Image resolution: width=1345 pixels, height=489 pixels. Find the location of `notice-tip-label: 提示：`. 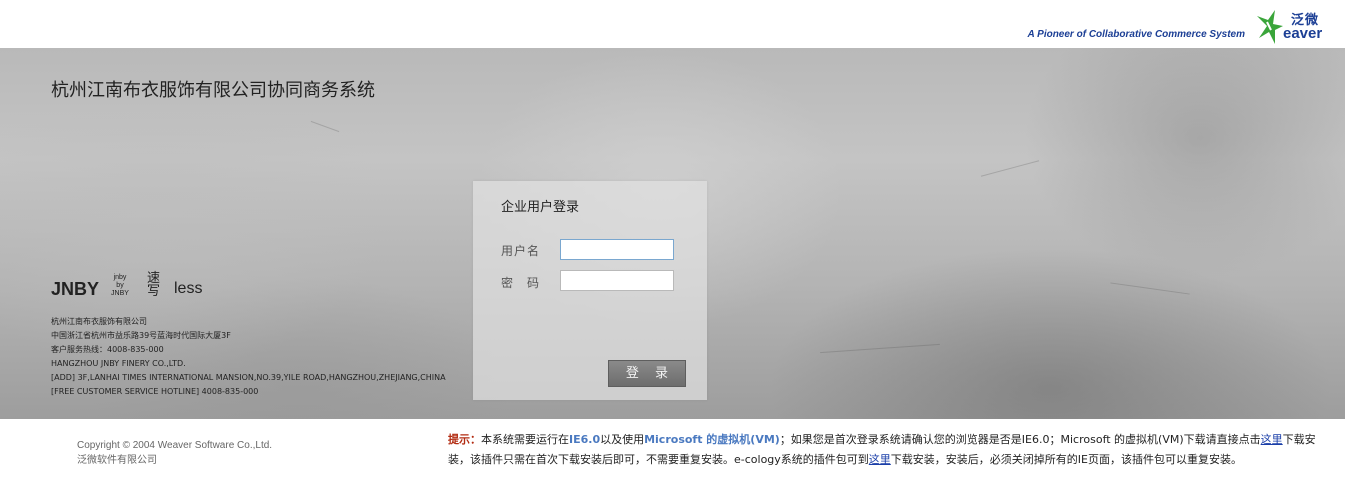

notice-tip-label: 提示： is located at coordinates (464, 439).